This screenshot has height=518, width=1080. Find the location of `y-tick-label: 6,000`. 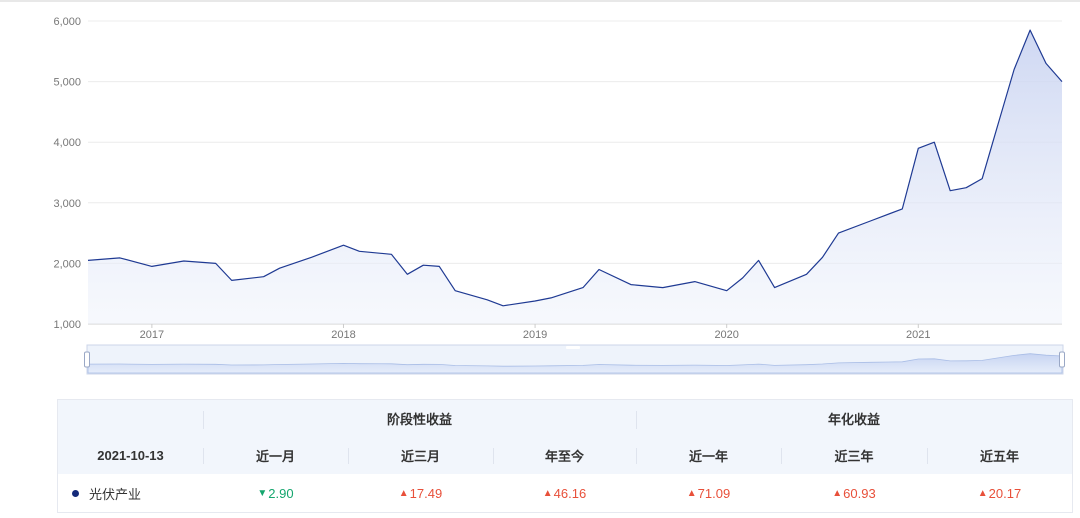

y-tick-label: 6,000 is located at coordinates (67, 22).